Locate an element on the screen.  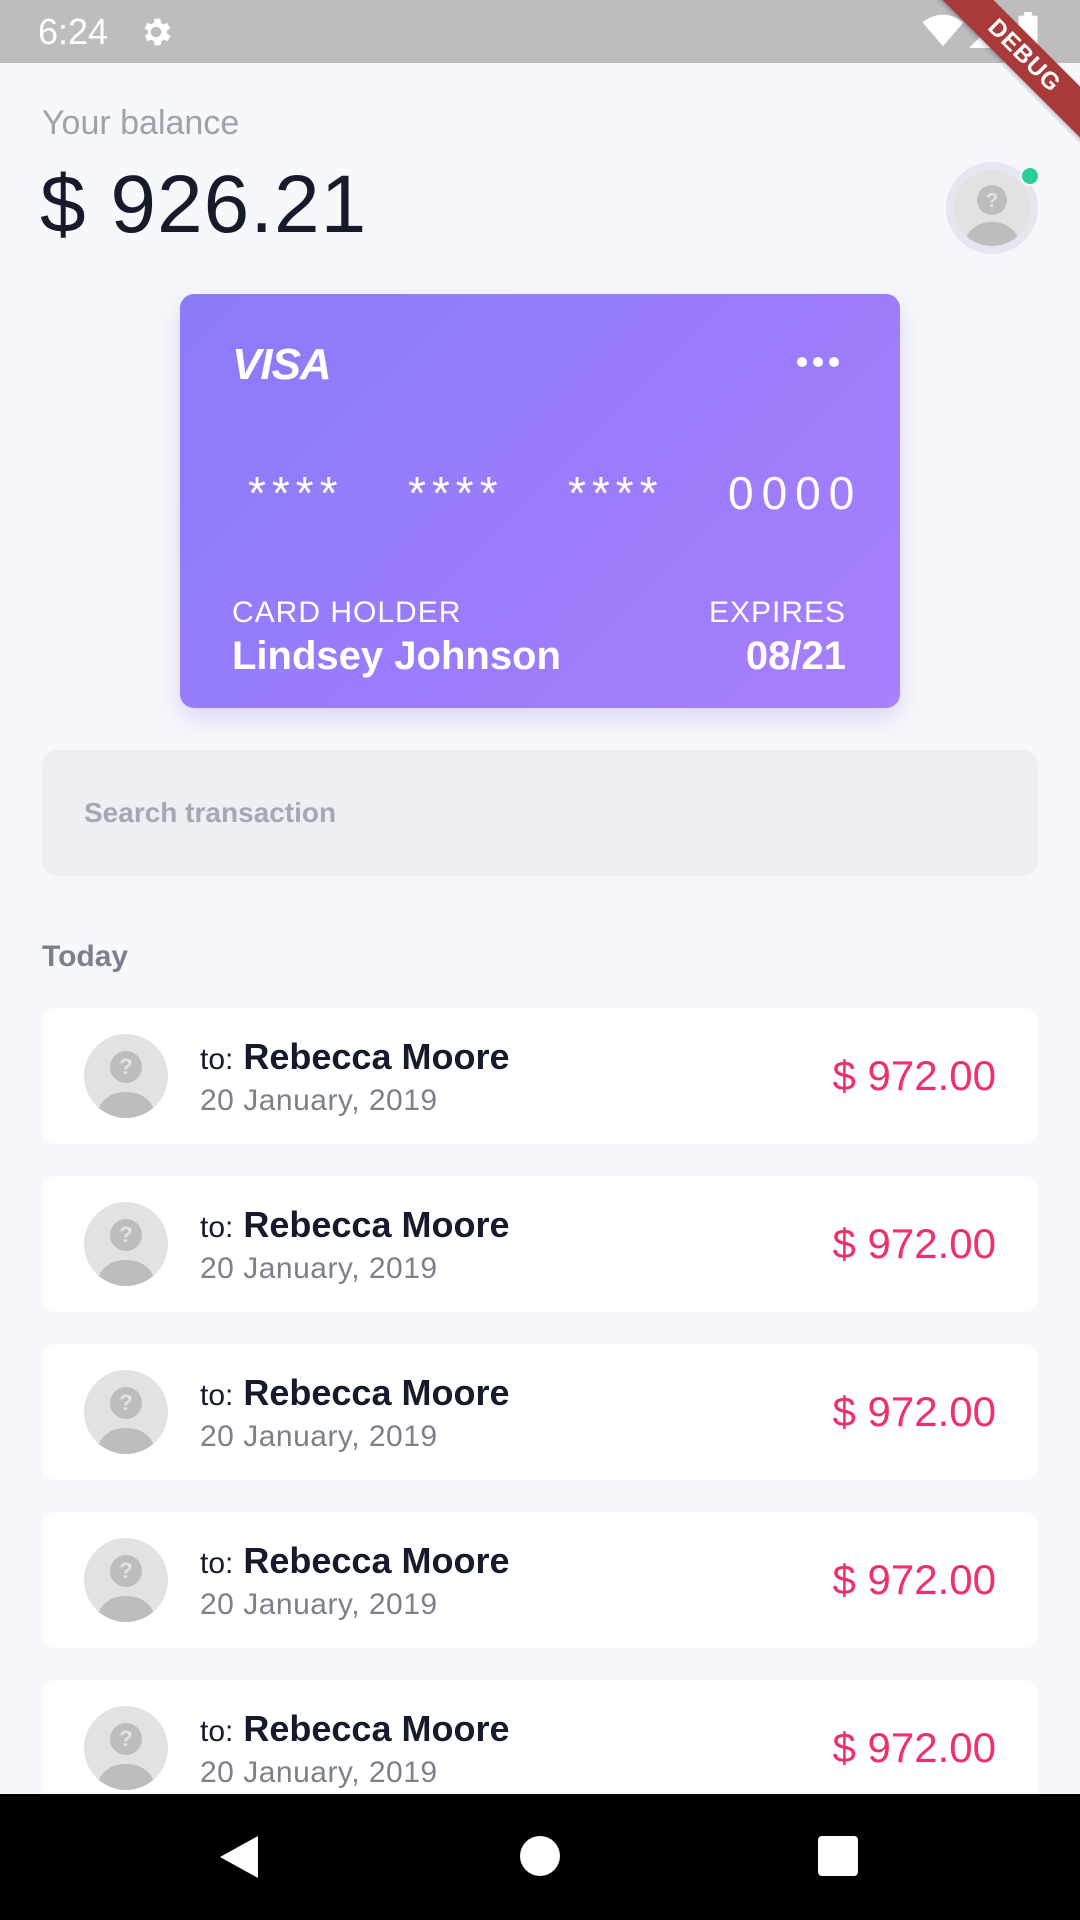
card-expires-label: EXPIRES is located at coordinates (777, 612).